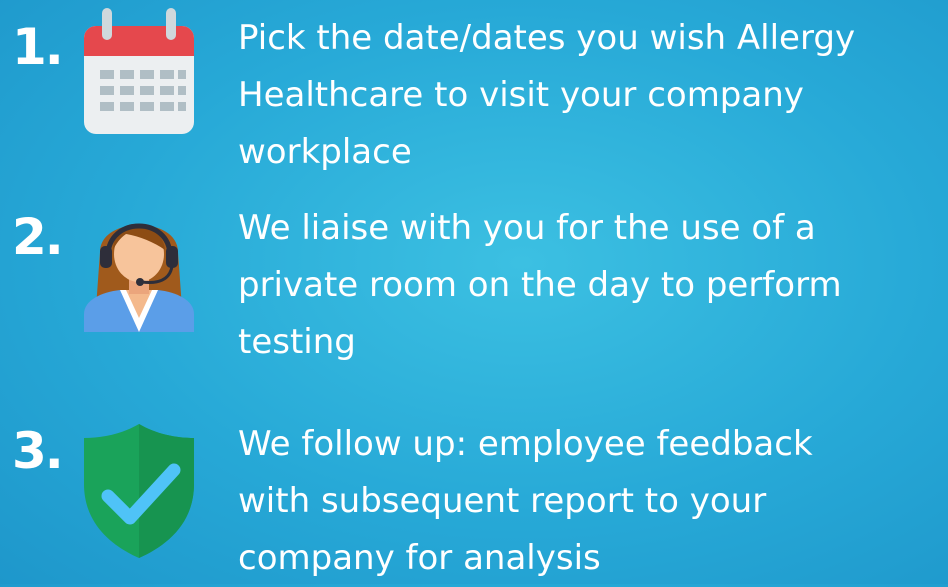 This screenshot has width=948, height=587. What do you see at coordinates (540, 285) in the screenshot?
I see `step-line: private room on the day to perform` at bounding box center [540, 285].